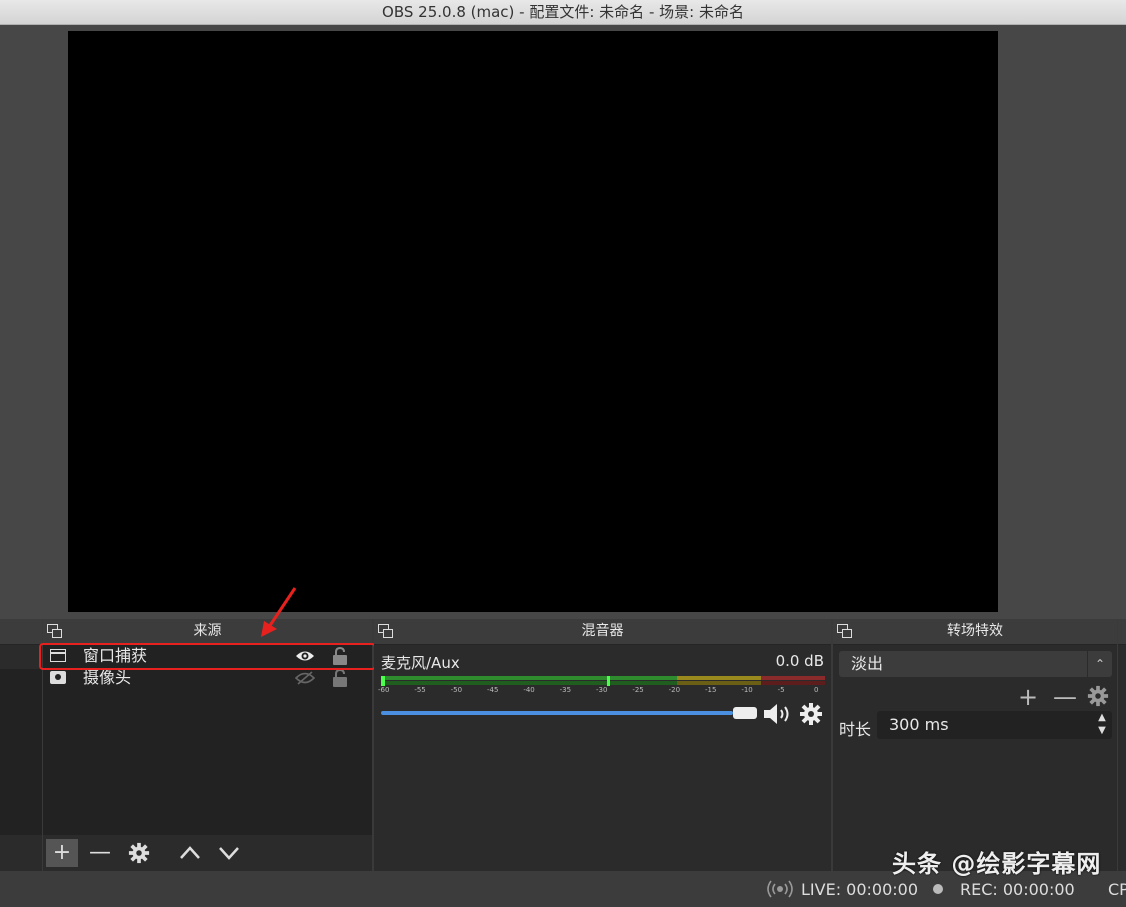 The height and width of the screenshot is (907, 1126). What do you see at coordinates (1122, 632) in the screenshot?
I see `controls-dock-header` at bounding box center [1122, 632].